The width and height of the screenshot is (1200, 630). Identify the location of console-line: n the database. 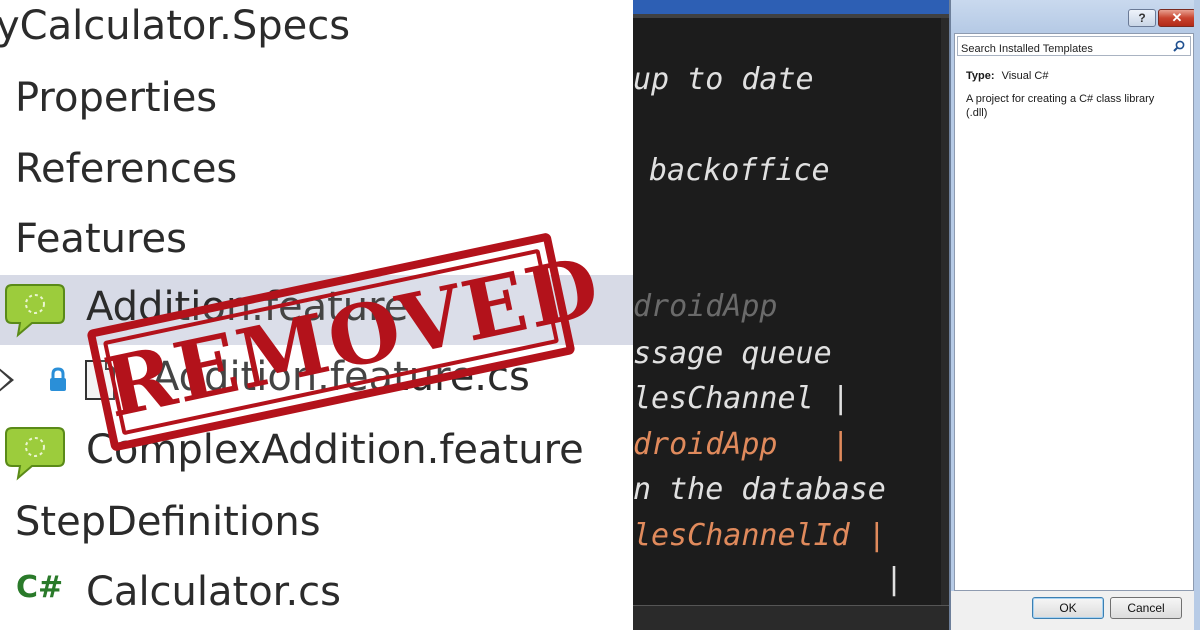
(759, 489).